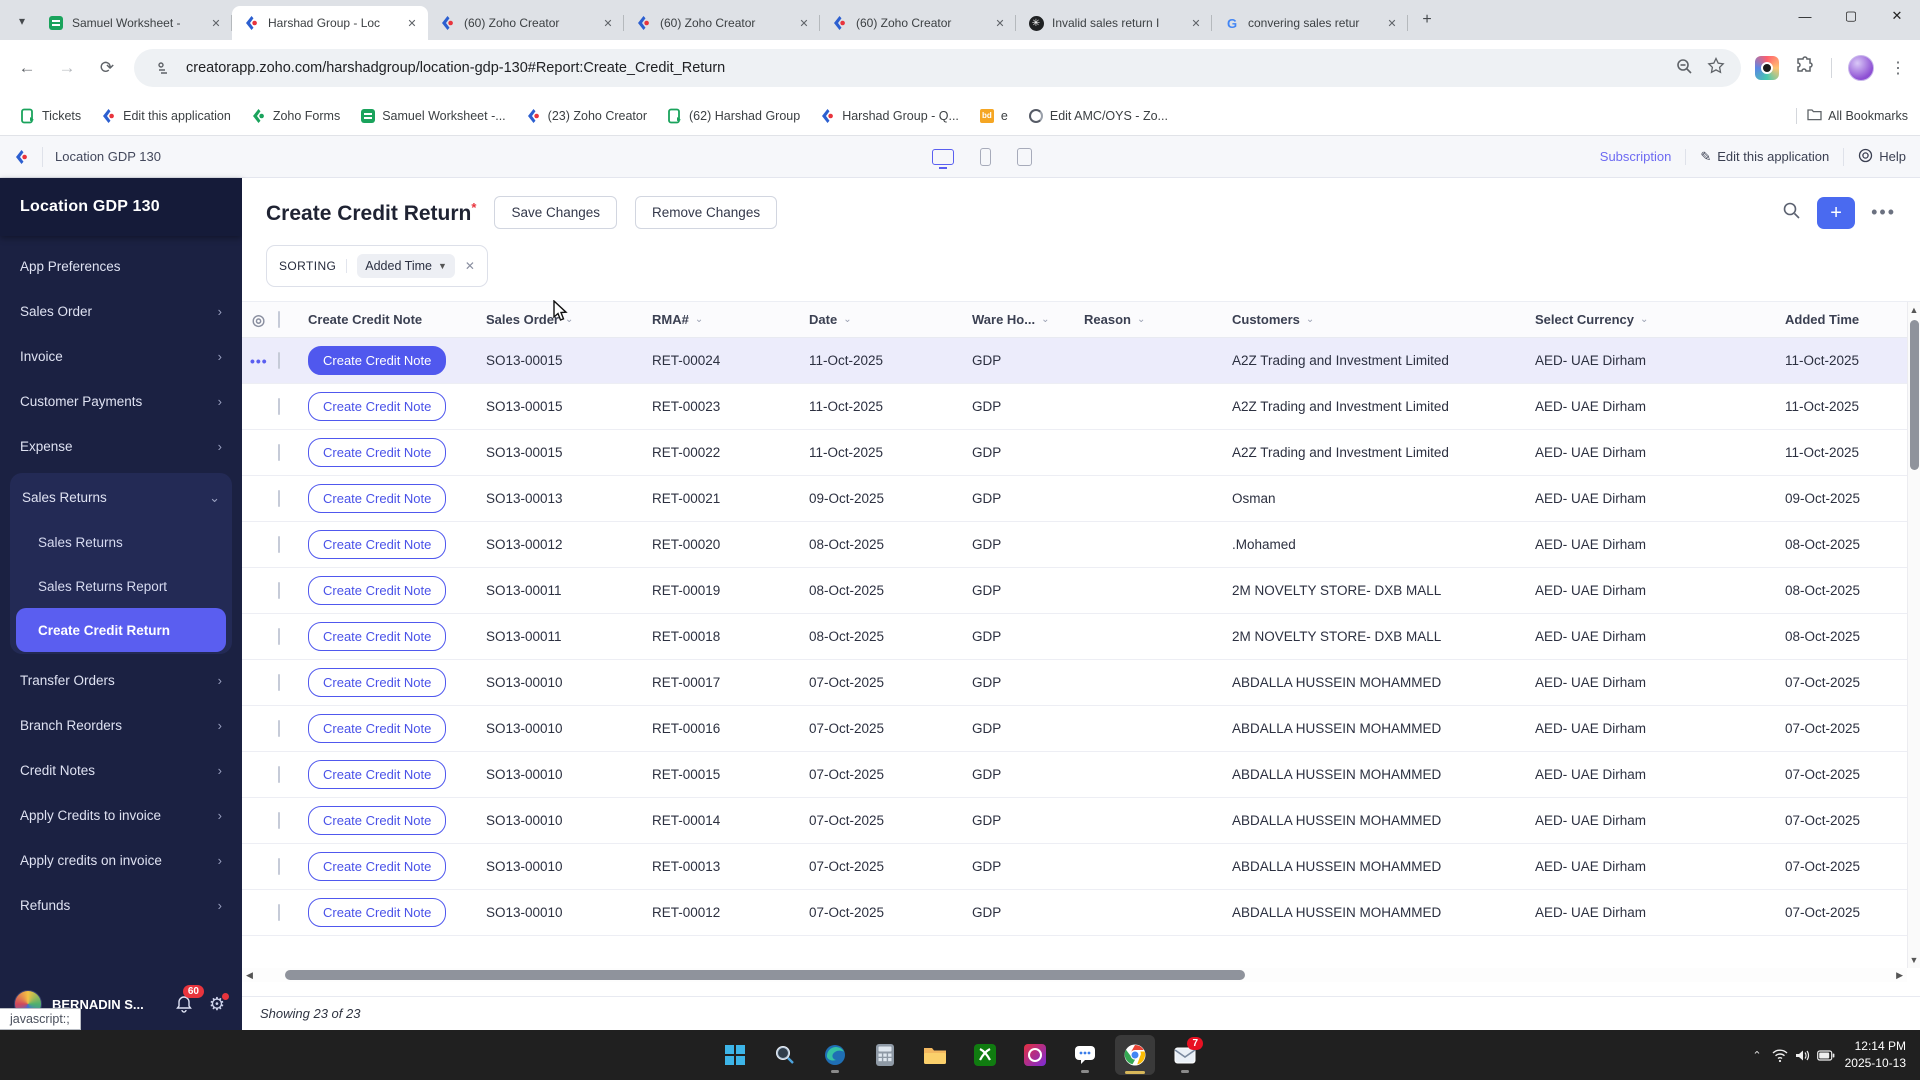  Describe the element at coordinates (1757, 156) in the screenshot. I see `edit-application-button: ✎ Edit this application` at that location.